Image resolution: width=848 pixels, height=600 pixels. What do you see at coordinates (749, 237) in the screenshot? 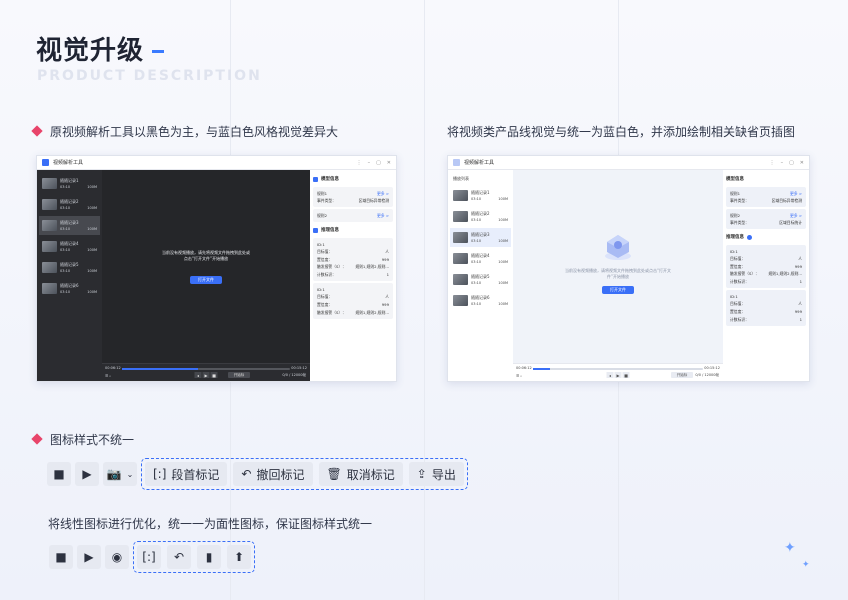
I see `info-icon` at bounding box center [749, 237].